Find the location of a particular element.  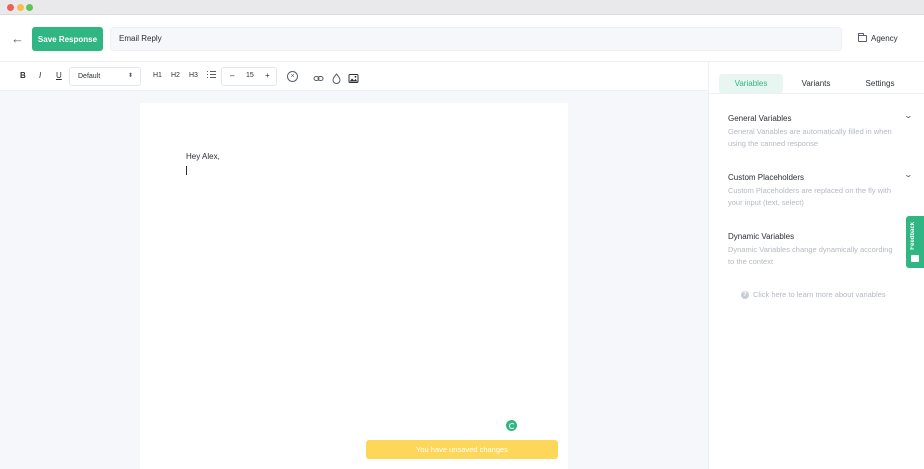

agency-label: Agency is located at coordinates (884, 38).